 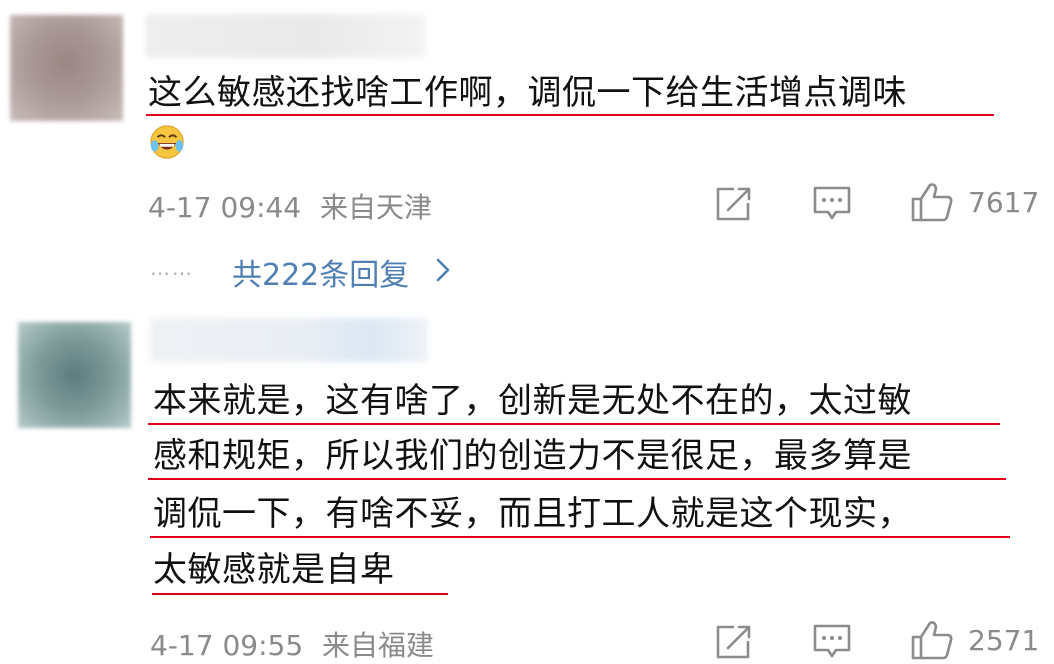 What do you see at coordinates (376, 207) in the screenshot?
I see `comment-location: 来自天津` at bounding box center [376, 207].